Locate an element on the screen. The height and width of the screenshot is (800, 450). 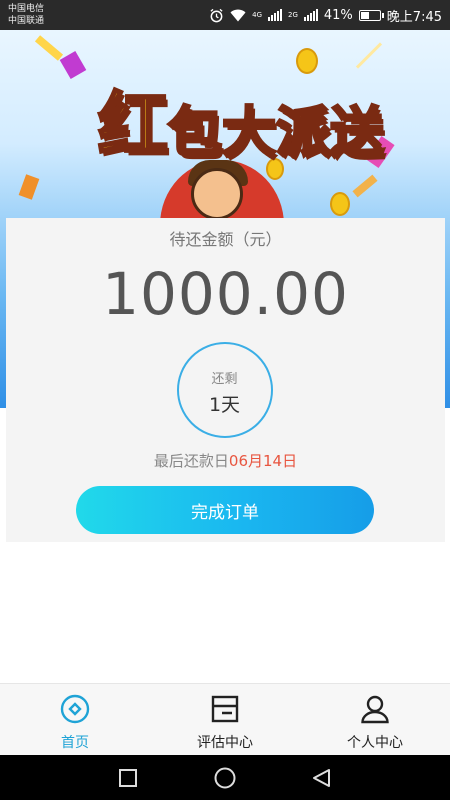
due-date-value: 06月14日 is located at coordinates (263, 461).